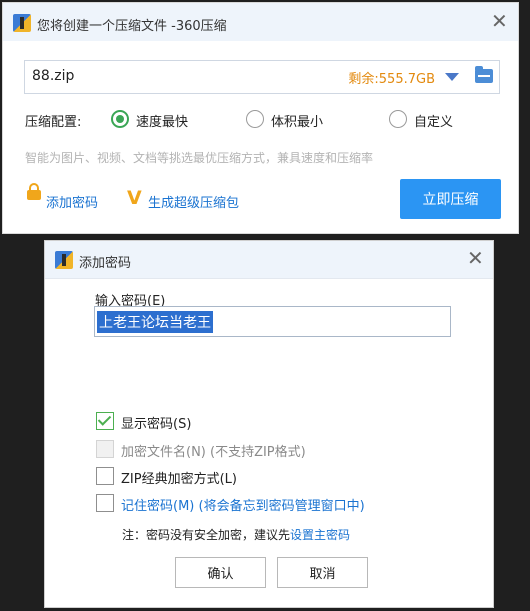  I want to click on title-bar: 您将创建一个压缩文件 -360压缩 ✕, so click(260, 22).